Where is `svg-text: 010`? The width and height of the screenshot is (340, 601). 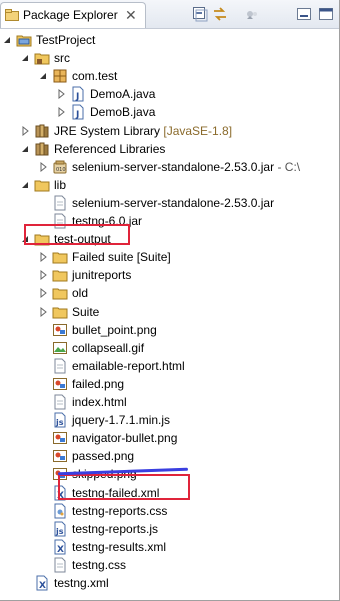 svg-text: 010 is located at coordinates (61, 170).